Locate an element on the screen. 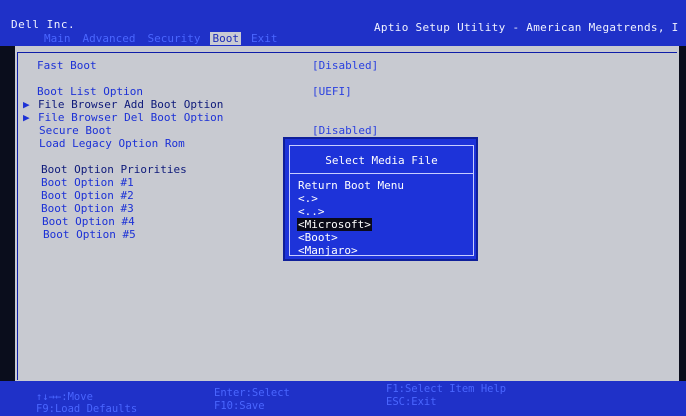 Image resolution: width=686 pixels, height=416 pixels. hint-load-defaults: F9:Load Defaults is located at coordinates (87, 409).